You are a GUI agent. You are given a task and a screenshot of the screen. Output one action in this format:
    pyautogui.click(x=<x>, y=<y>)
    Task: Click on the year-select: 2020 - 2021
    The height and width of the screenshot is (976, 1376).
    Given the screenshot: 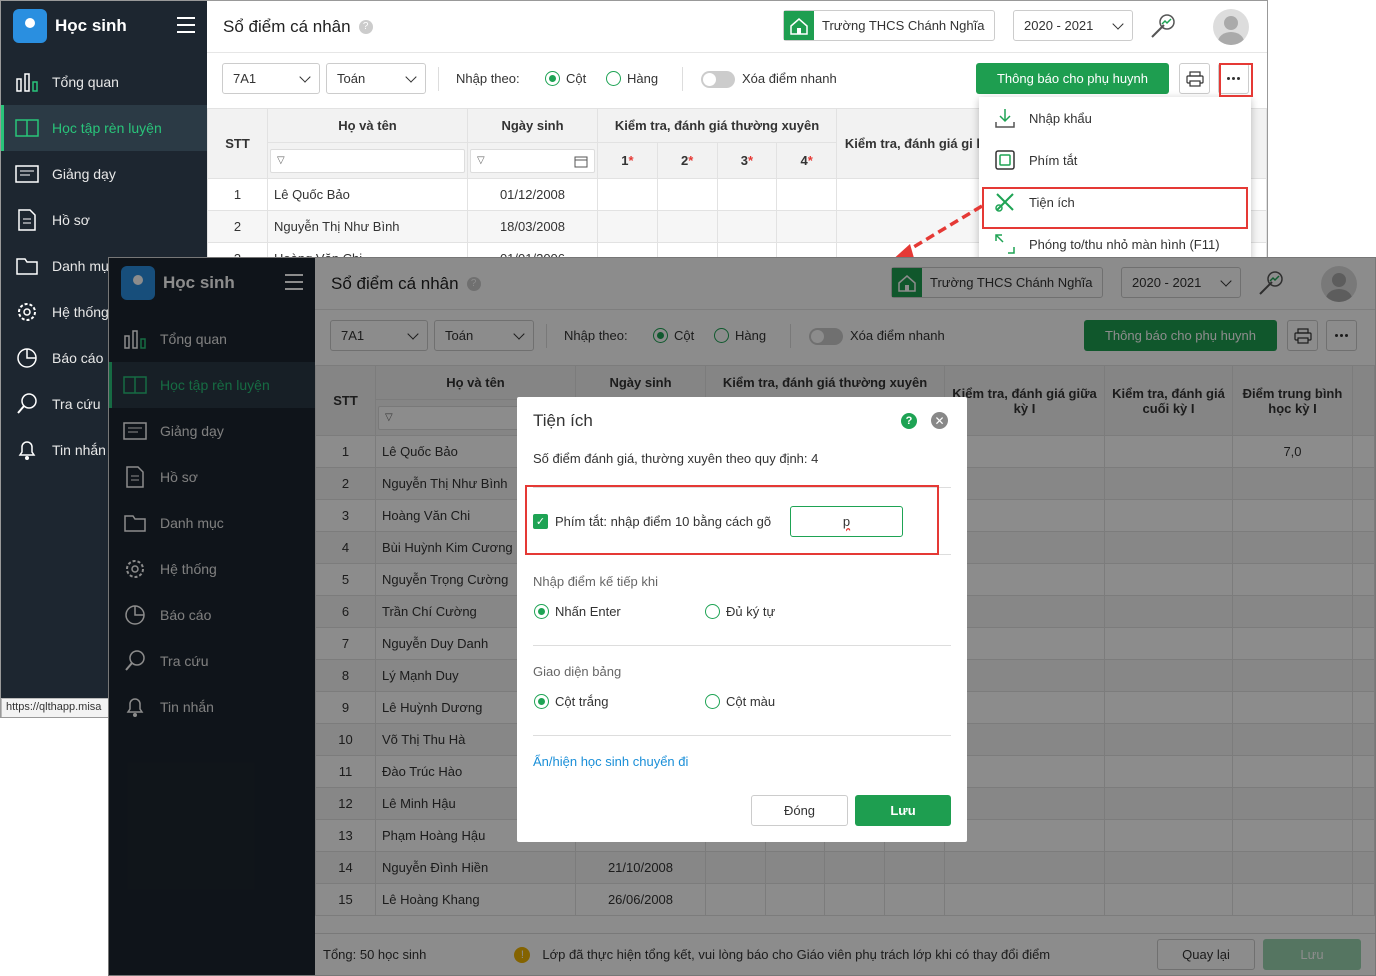 What is the action you would take?
    pyautogui.click(x=1073, y=25)
    